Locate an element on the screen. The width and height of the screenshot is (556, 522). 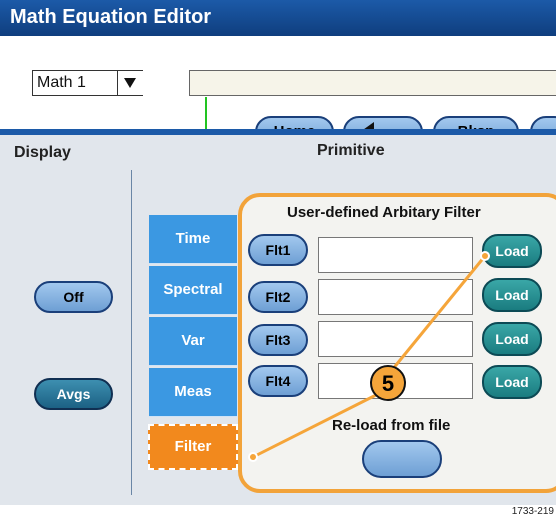
tab-filter: Filter is located at coordinates (193, 447).